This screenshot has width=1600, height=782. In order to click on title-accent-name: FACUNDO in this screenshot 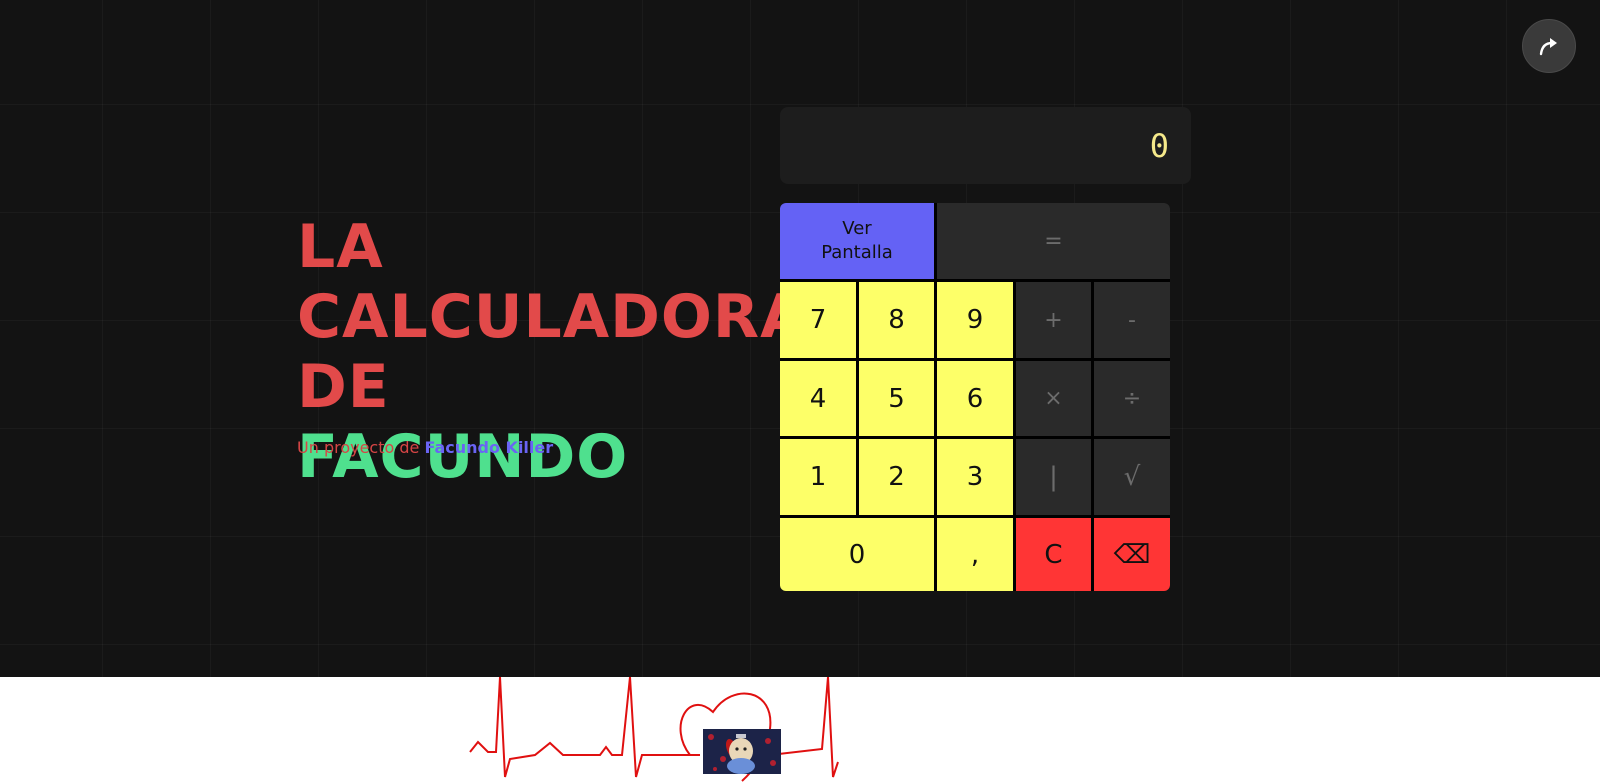, I will do `click(463, 457)`.